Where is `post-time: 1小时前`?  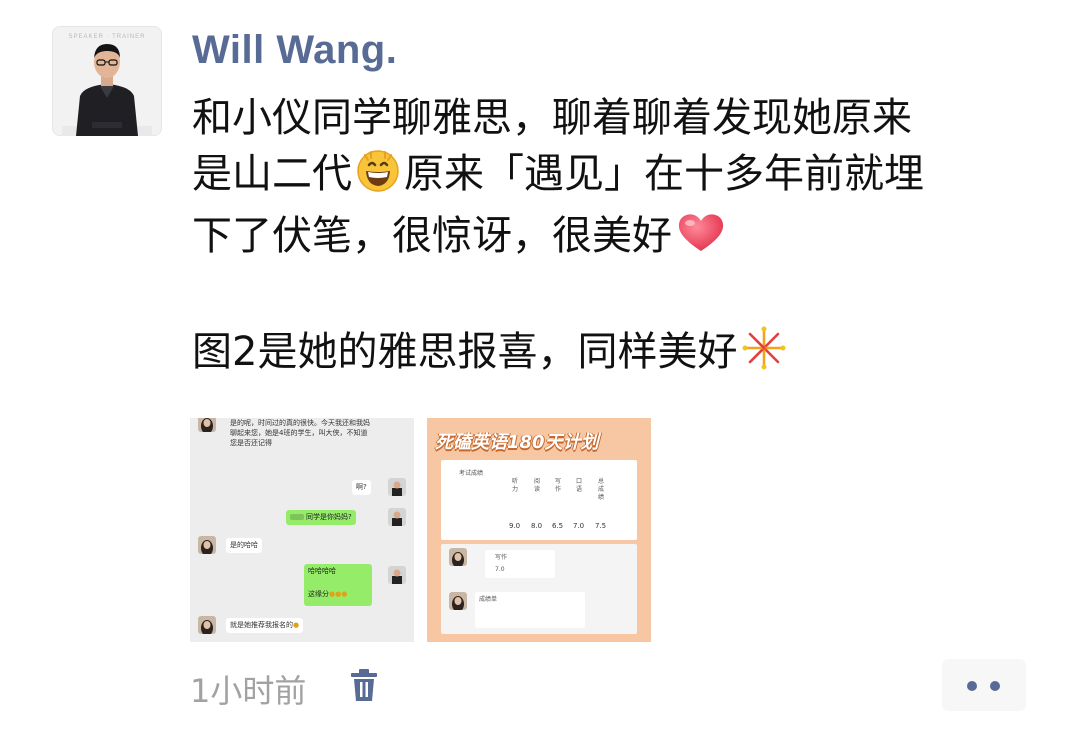 post-time: 1小时前 is located at coordinates (248, 691).